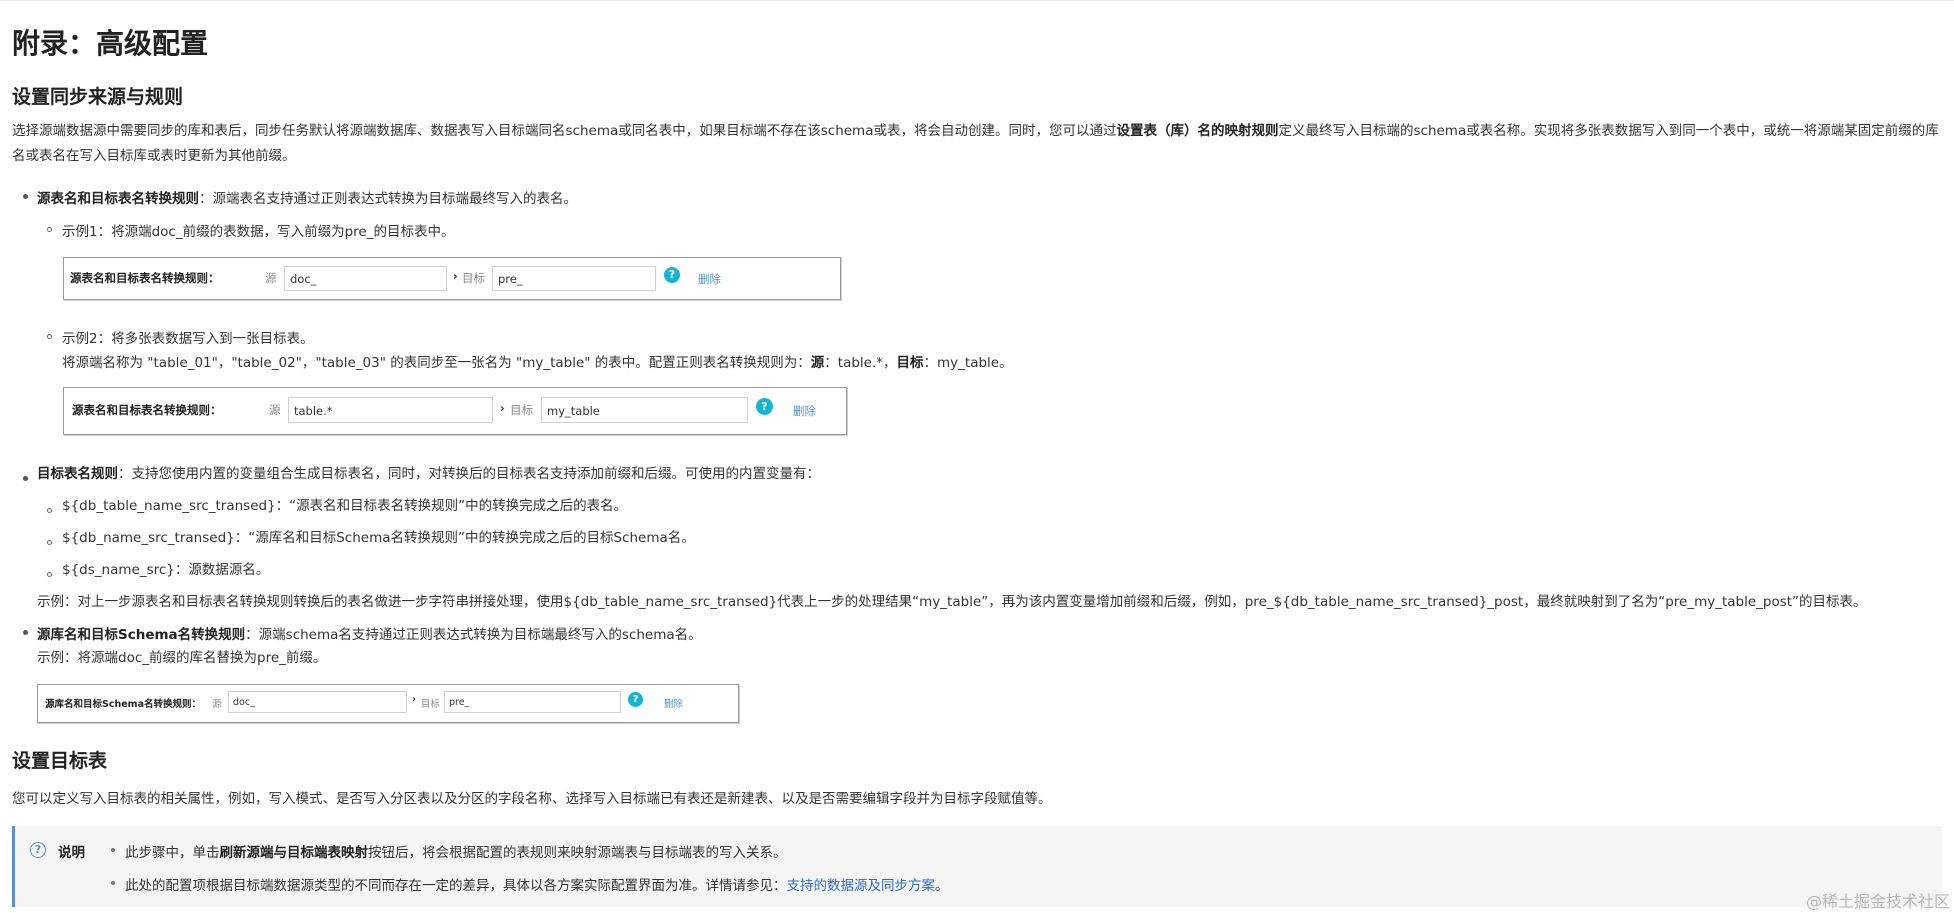 The height and width of the screenshot is (913, 1954). I want to click on target-input: my_table, so click(644, 410).